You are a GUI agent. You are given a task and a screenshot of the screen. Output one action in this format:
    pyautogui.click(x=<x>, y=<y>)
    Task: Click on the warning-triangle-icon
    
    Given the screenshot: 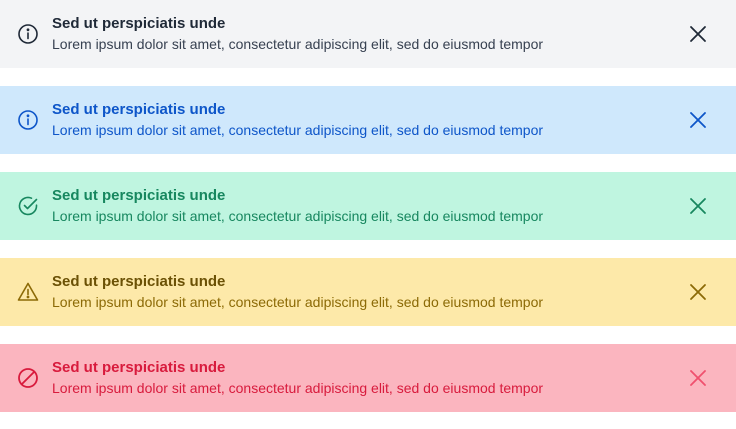 What is the action you would take?
    pyautogui.click(x=28, y=292)
    